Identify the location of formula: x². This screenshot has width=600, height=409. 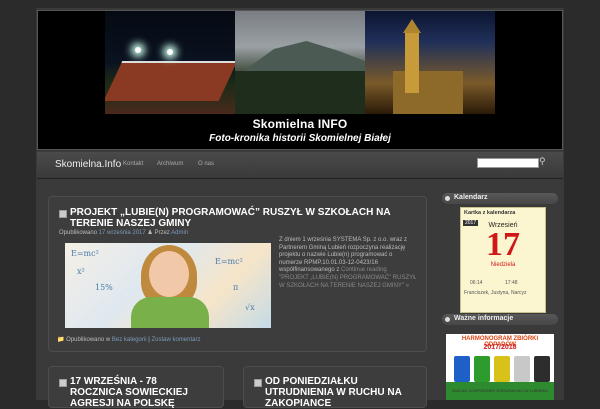
(81, 271).